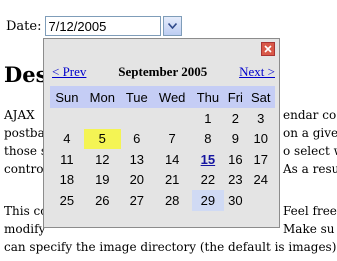 This screenshot has width=337, height=261. What do you see at coordinates (172, 200) in the screenshot?
I see `calendar-day-28: 28` at bounding box center [172, 200].